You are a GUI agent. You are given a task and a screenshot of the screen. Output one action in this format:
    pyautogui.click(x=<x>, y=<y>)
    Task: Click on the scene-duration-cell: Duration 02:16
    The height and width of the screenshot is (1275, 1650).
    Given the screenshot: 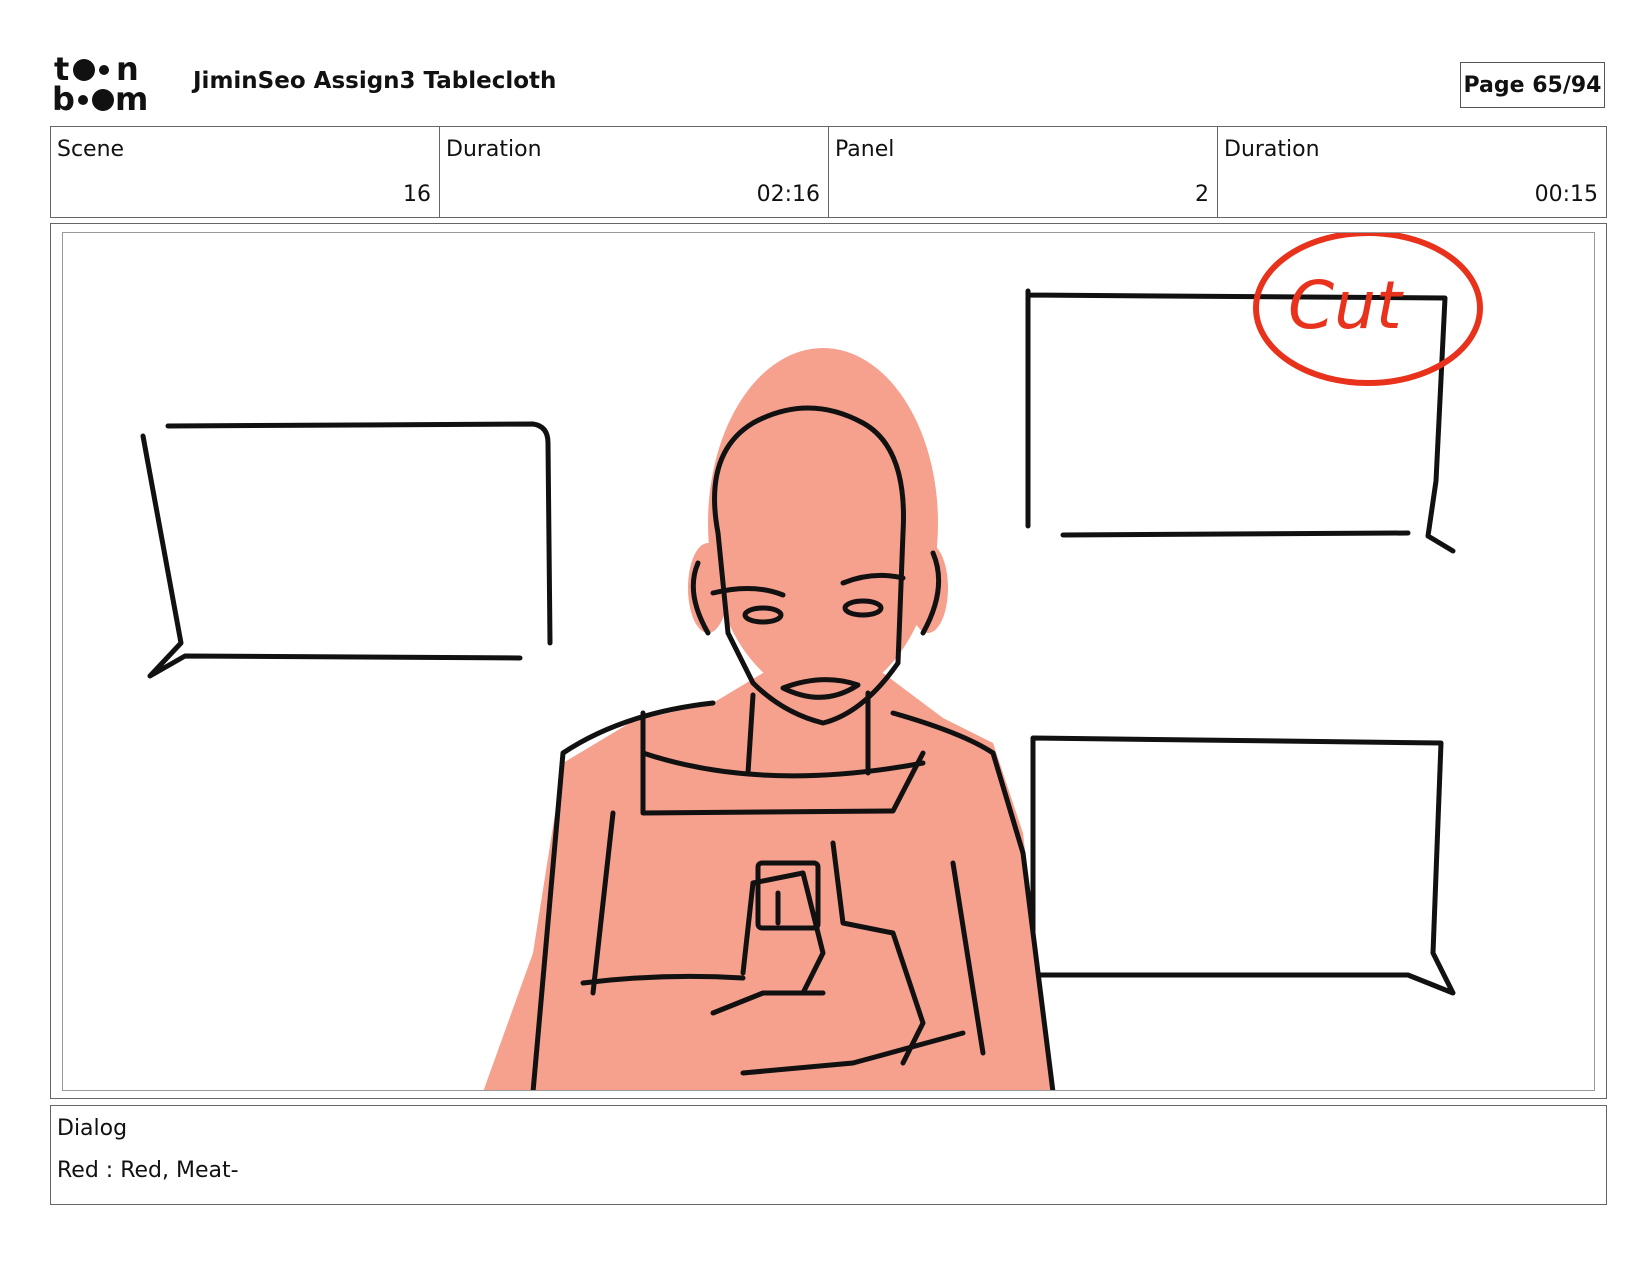 What is the action you would take?
    pyautogui.click(x=634, y=172)
    